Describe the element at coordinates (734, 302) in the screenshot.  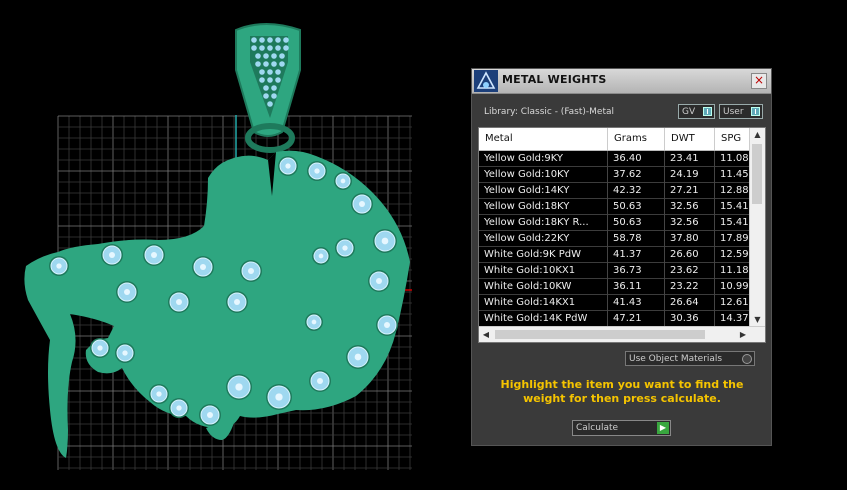
I see `cell-spg: 12.61` at that location.